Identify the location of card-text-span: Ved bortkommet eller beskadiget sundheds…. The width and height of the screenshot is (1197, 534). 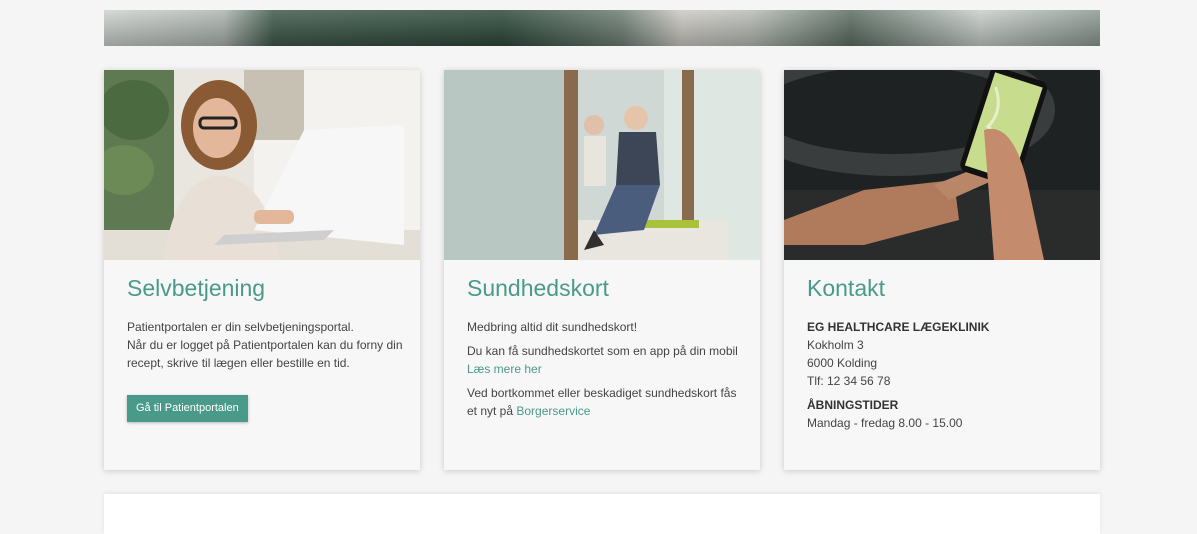
(602, 402).